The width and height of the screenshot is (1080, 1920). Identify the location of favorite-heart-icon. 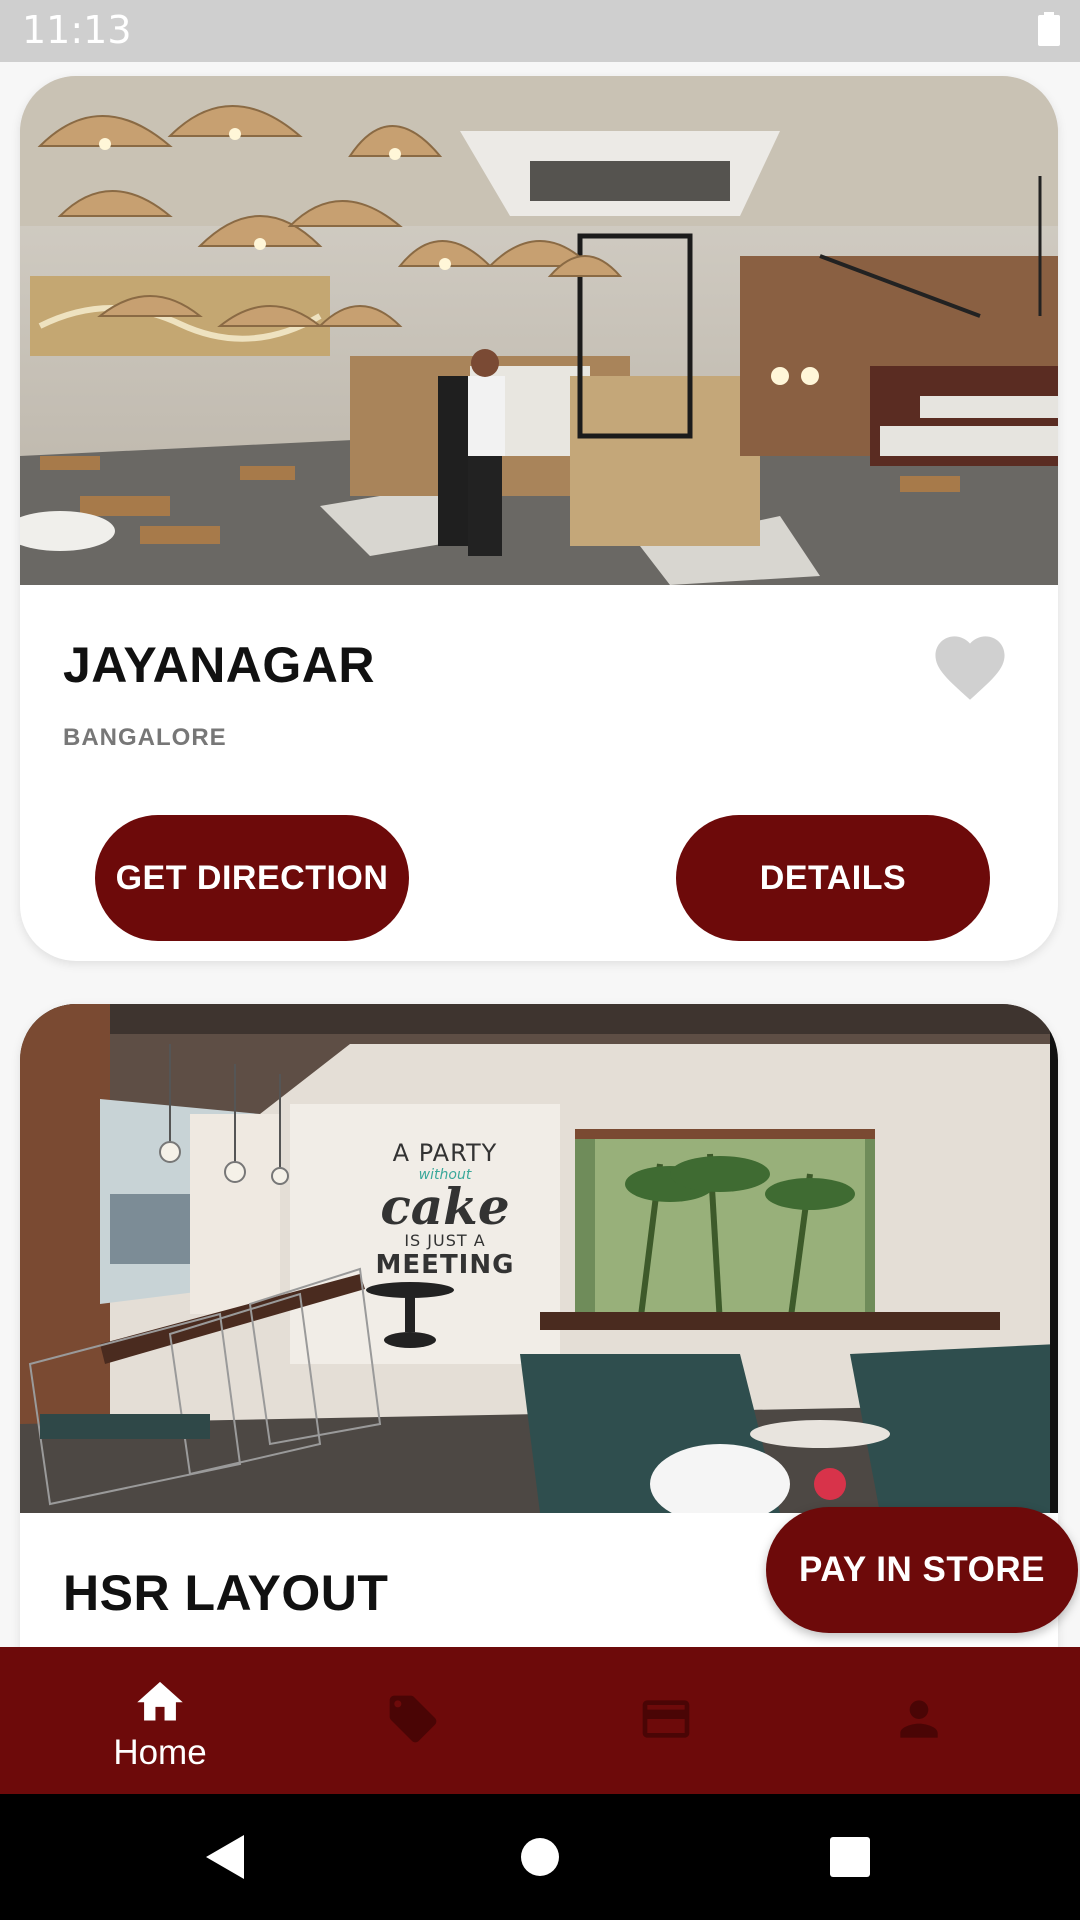
(970, 664).